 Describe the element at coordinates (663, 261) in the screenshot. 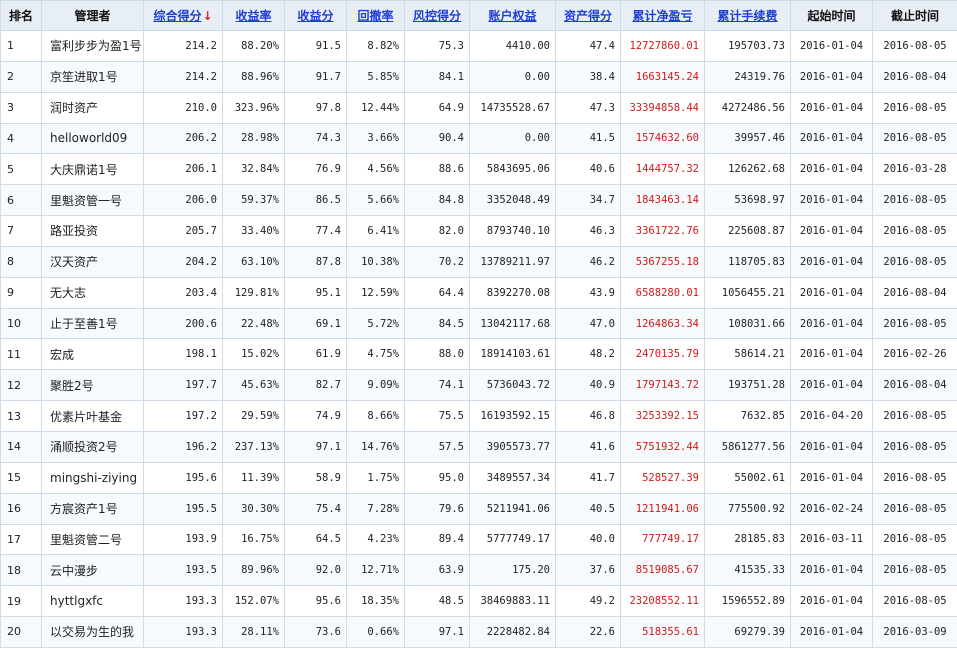

I see `cell-cum-pnl: 5367255.18` at that location.